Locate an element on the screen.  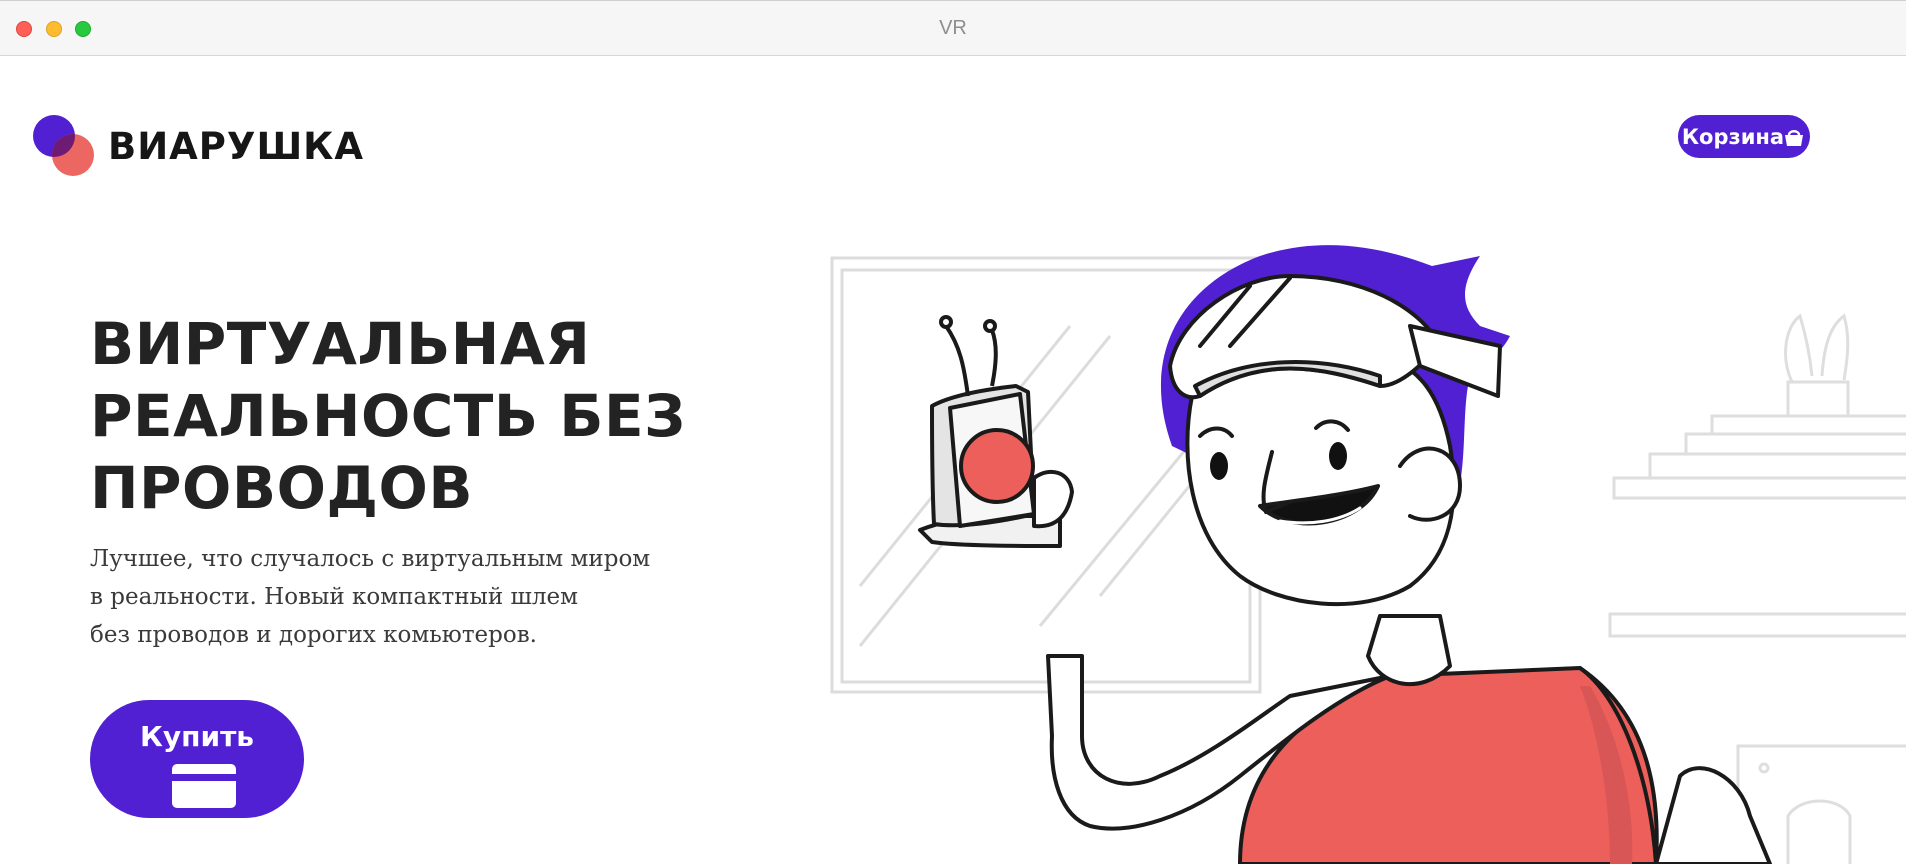
hero-description-line: без проводов и дорогих комьютеров. is located at coordinates (313, 635).